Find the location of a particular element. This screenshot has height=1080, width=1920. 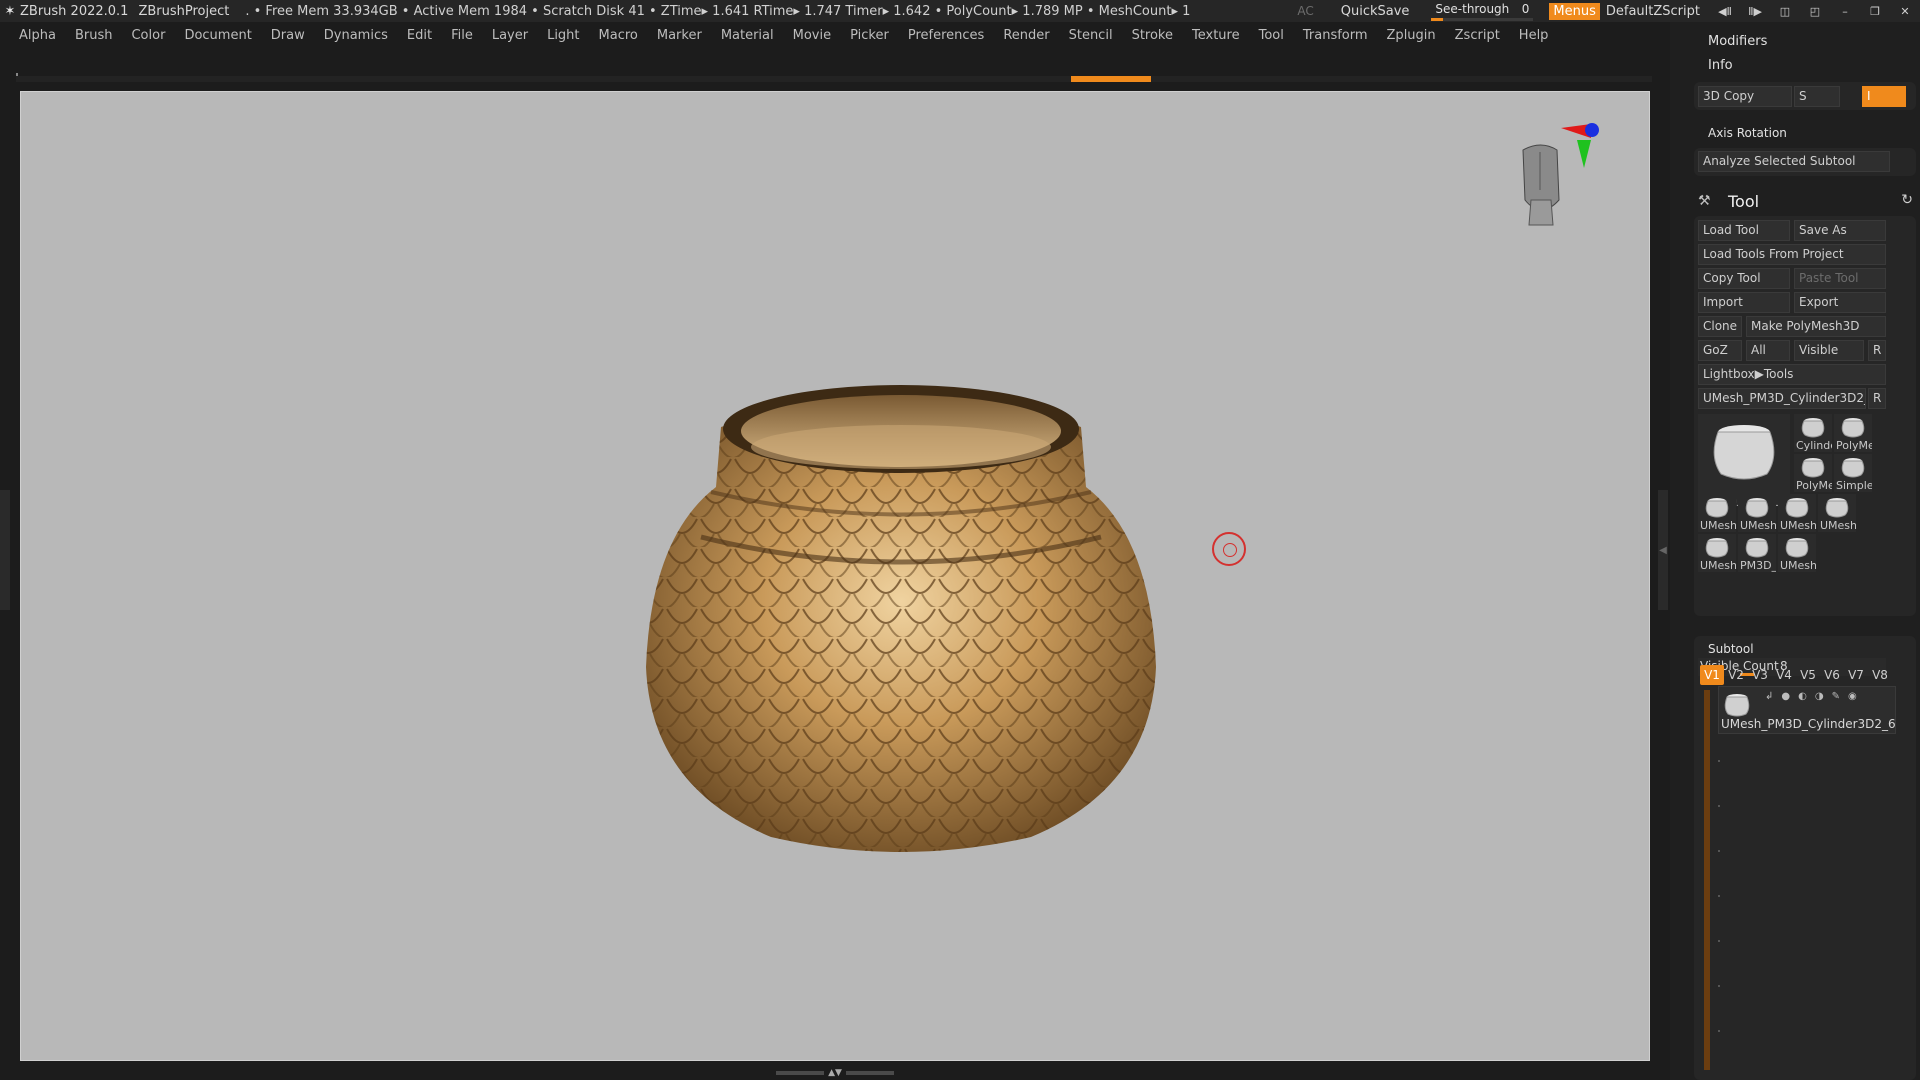

goz-all-button: All is located at coordinates (1768, 350).